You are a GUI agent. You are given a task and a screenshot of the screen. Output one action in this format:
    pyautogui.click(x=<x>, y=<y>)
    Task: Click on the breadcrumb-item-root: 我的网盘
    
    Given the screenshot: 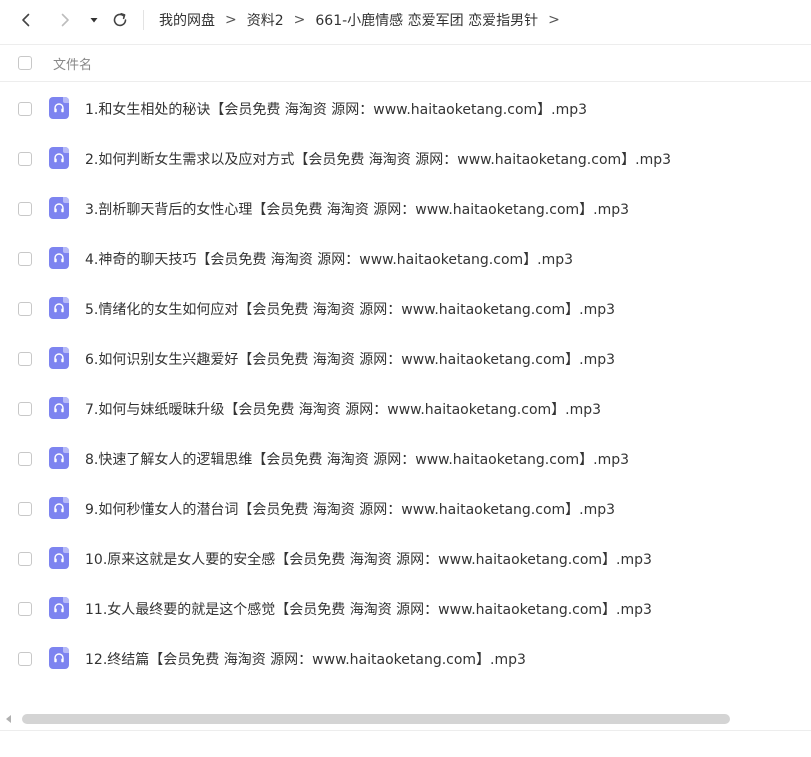 What is the action you would take?
    pyautogui.click(x=187, y=20)
    